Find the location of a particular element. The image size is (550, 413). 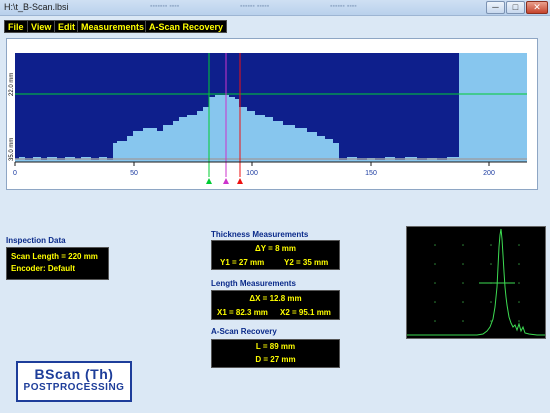

bscan-logo: BScan (Th) POSTPROCESSING is located at coordinates (74, 381).